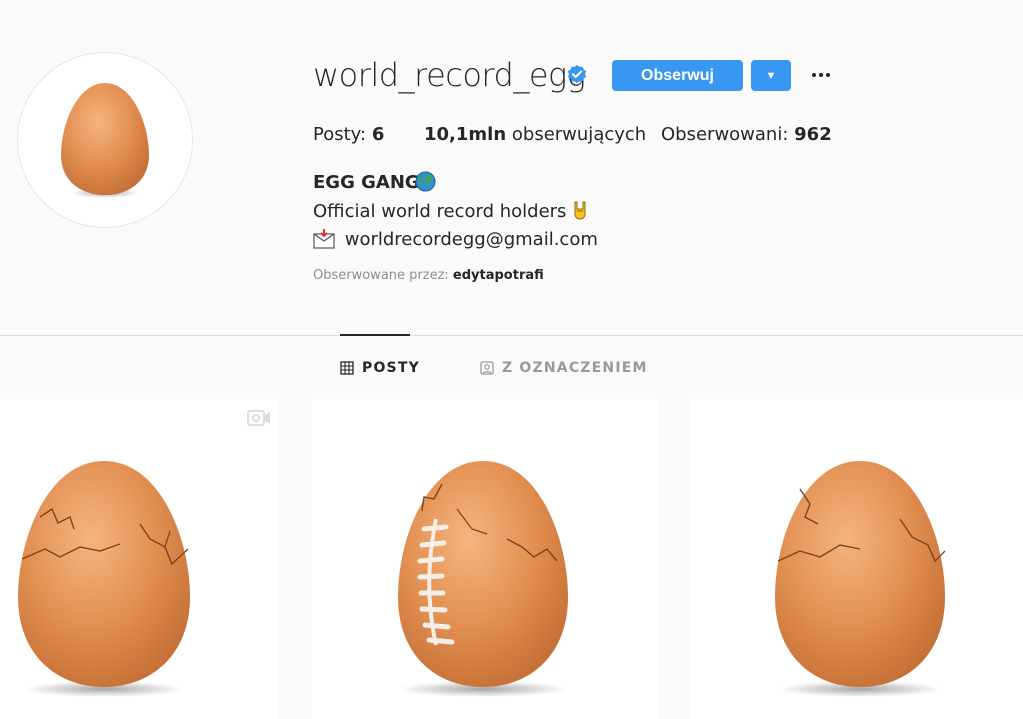 The width and height of the screenshot is (1023, 719). I want to click on tab-posts-label: POSTY, so click(391, 368).